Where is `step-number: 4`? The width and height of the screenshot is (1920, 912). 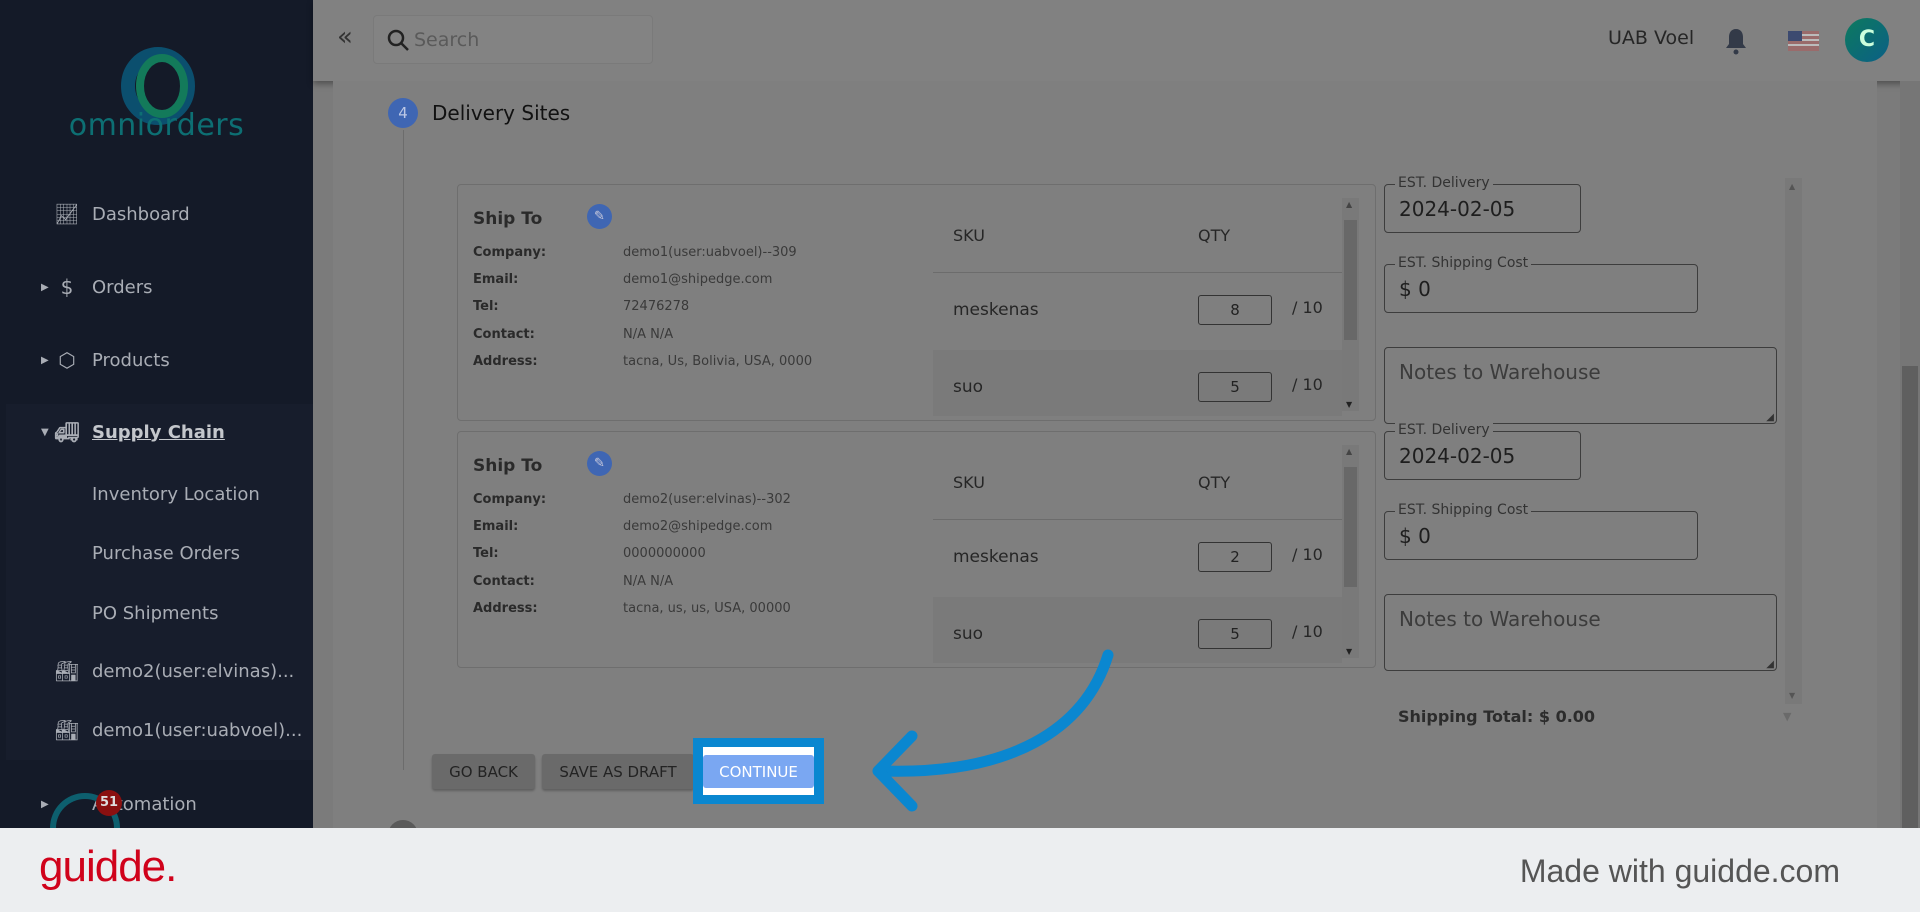 step-number: 4 is located at coordinates (403, 113).